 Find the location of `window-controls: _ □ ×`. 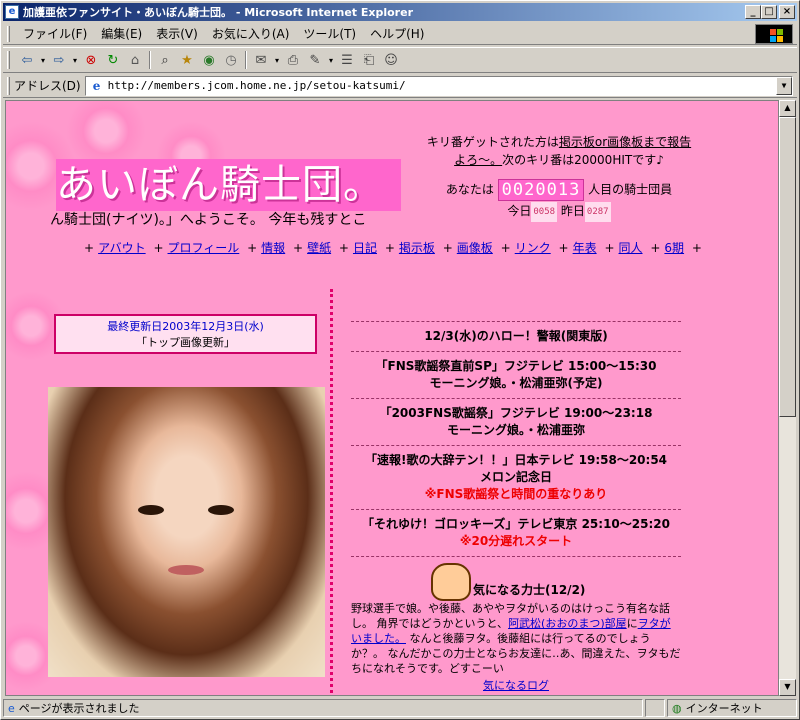

window-controls: _ □ × is located at coordinates (770, 12).